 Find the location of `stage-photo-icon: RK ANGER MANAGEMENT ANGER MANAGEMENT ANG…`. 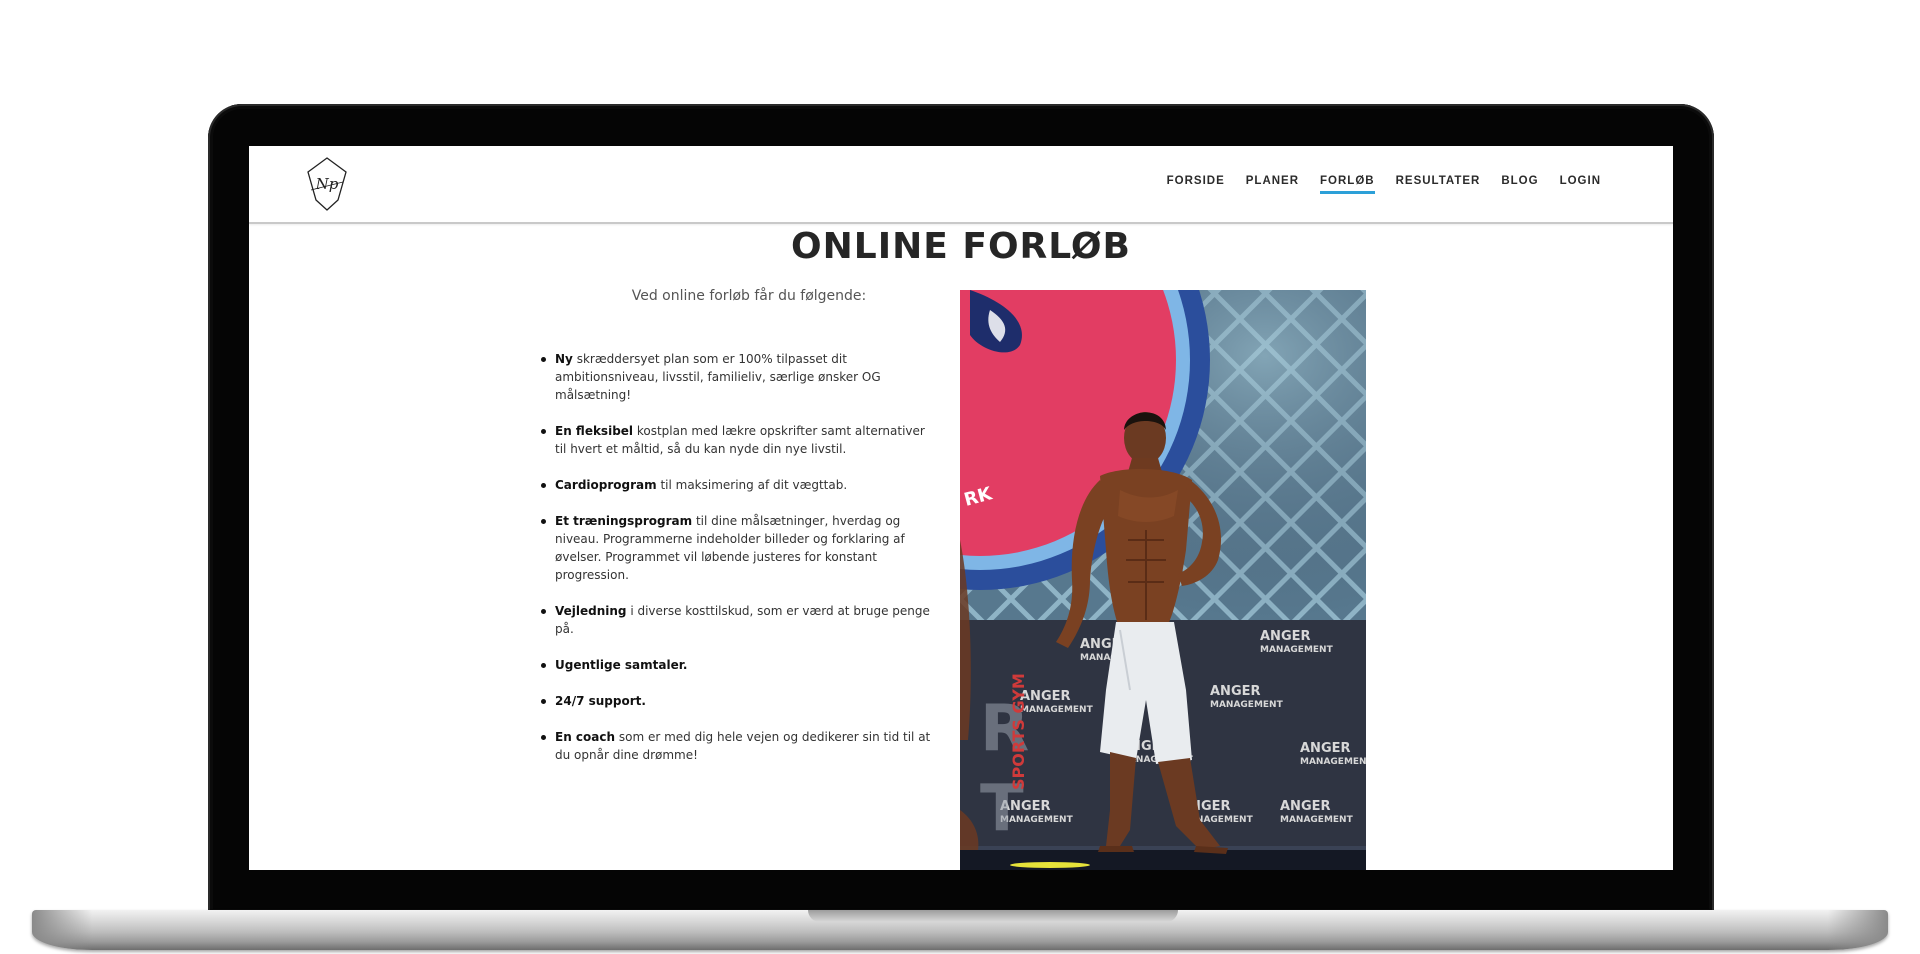

stage-photo-icon: RK ANGER MANAGEMENT ANGER MANAGEMENT ANG… is located at coordinates (1163, 580).